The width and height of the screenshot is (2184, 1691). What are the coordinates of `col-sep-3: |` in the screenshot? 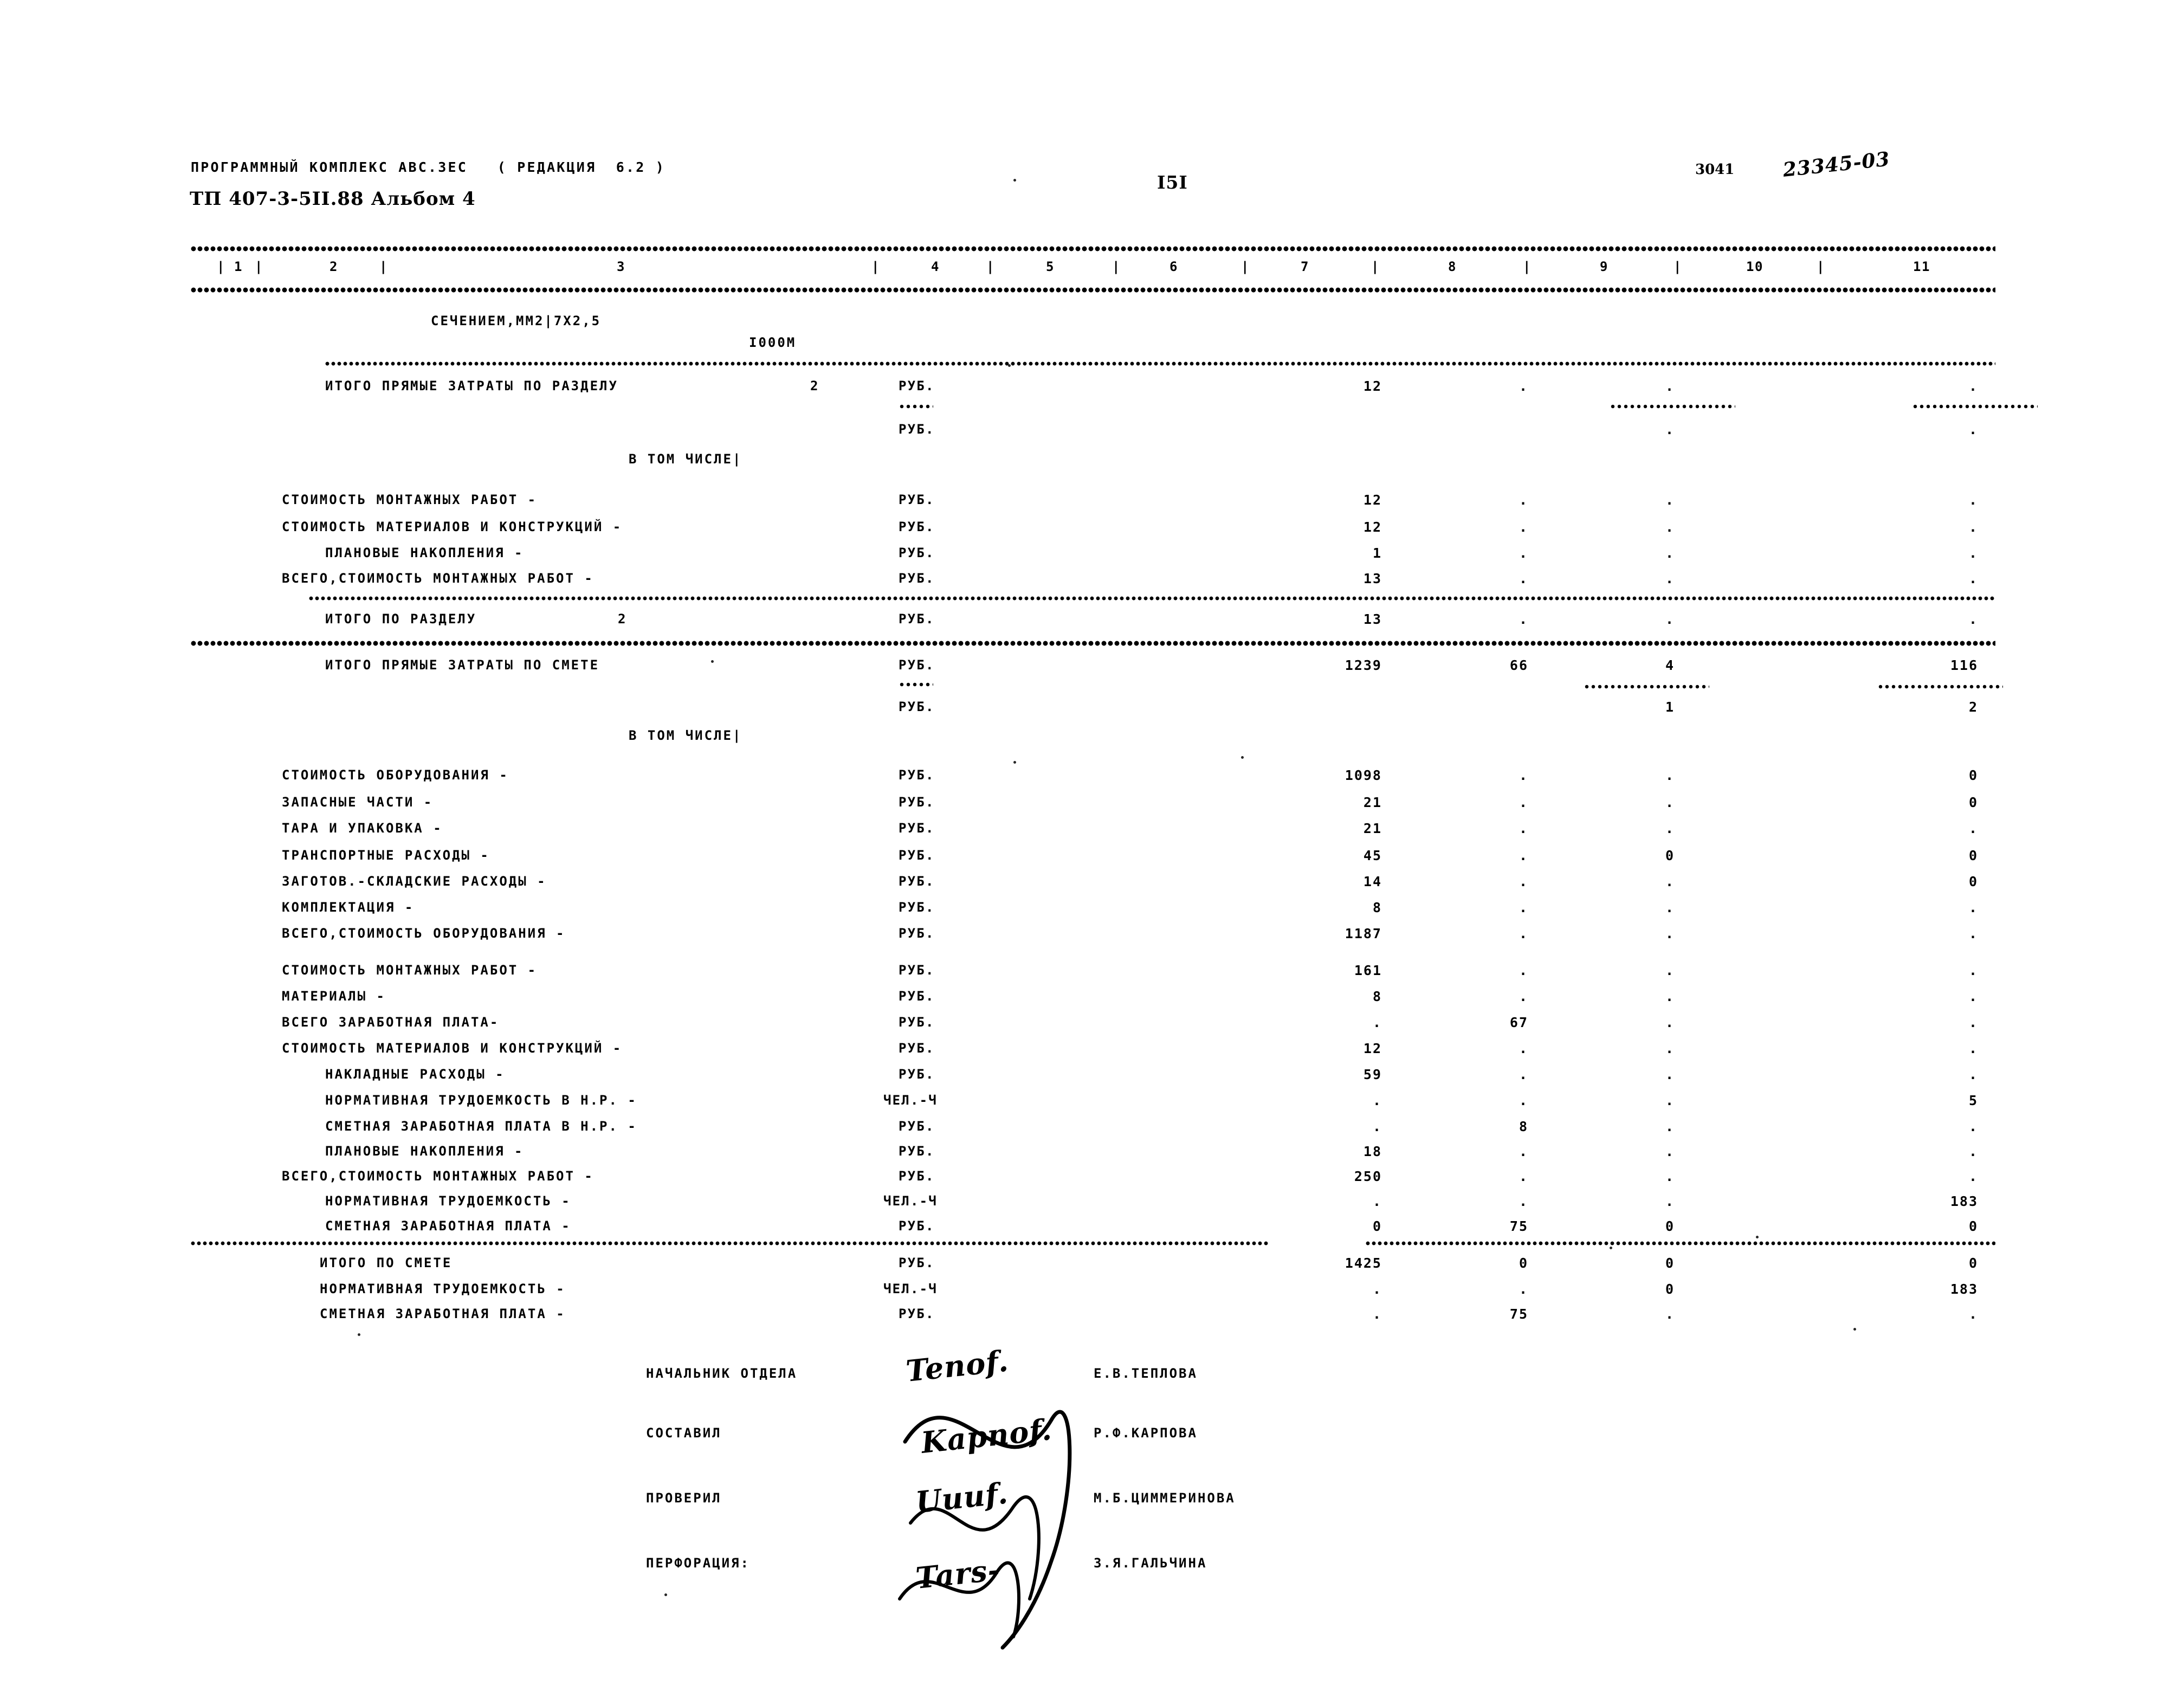 It's located at (876, 266).